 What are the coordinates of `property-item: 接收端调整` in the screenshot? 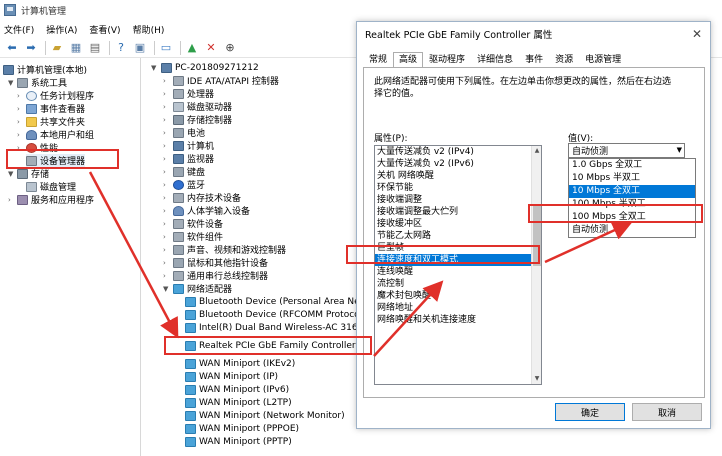 It's located at (458, 200).